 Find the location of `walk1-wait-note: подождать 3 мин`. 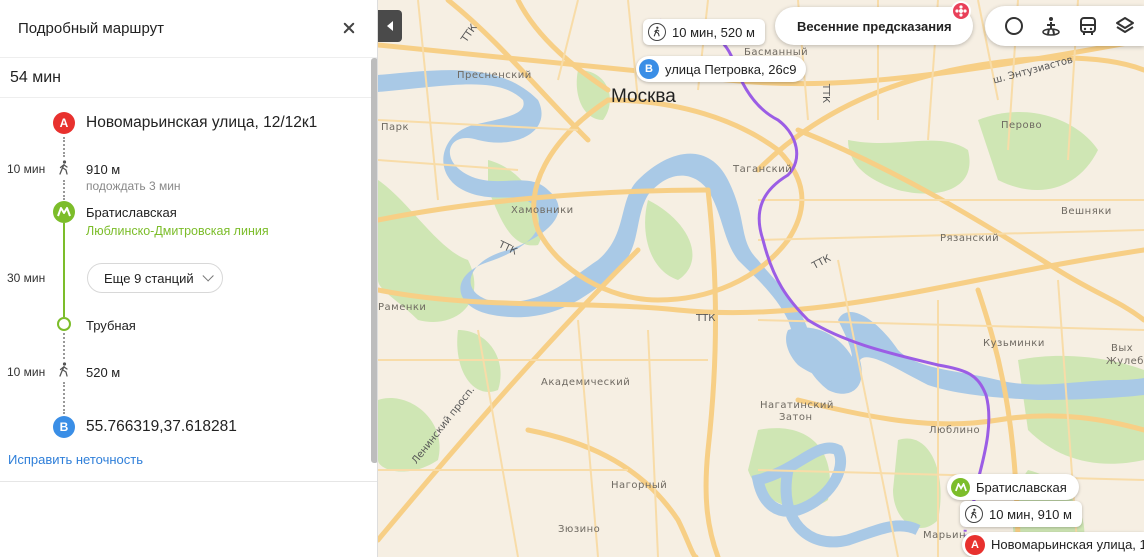

walk1-wait-note: подождать 3 мин is located at coordinates (133, 186).